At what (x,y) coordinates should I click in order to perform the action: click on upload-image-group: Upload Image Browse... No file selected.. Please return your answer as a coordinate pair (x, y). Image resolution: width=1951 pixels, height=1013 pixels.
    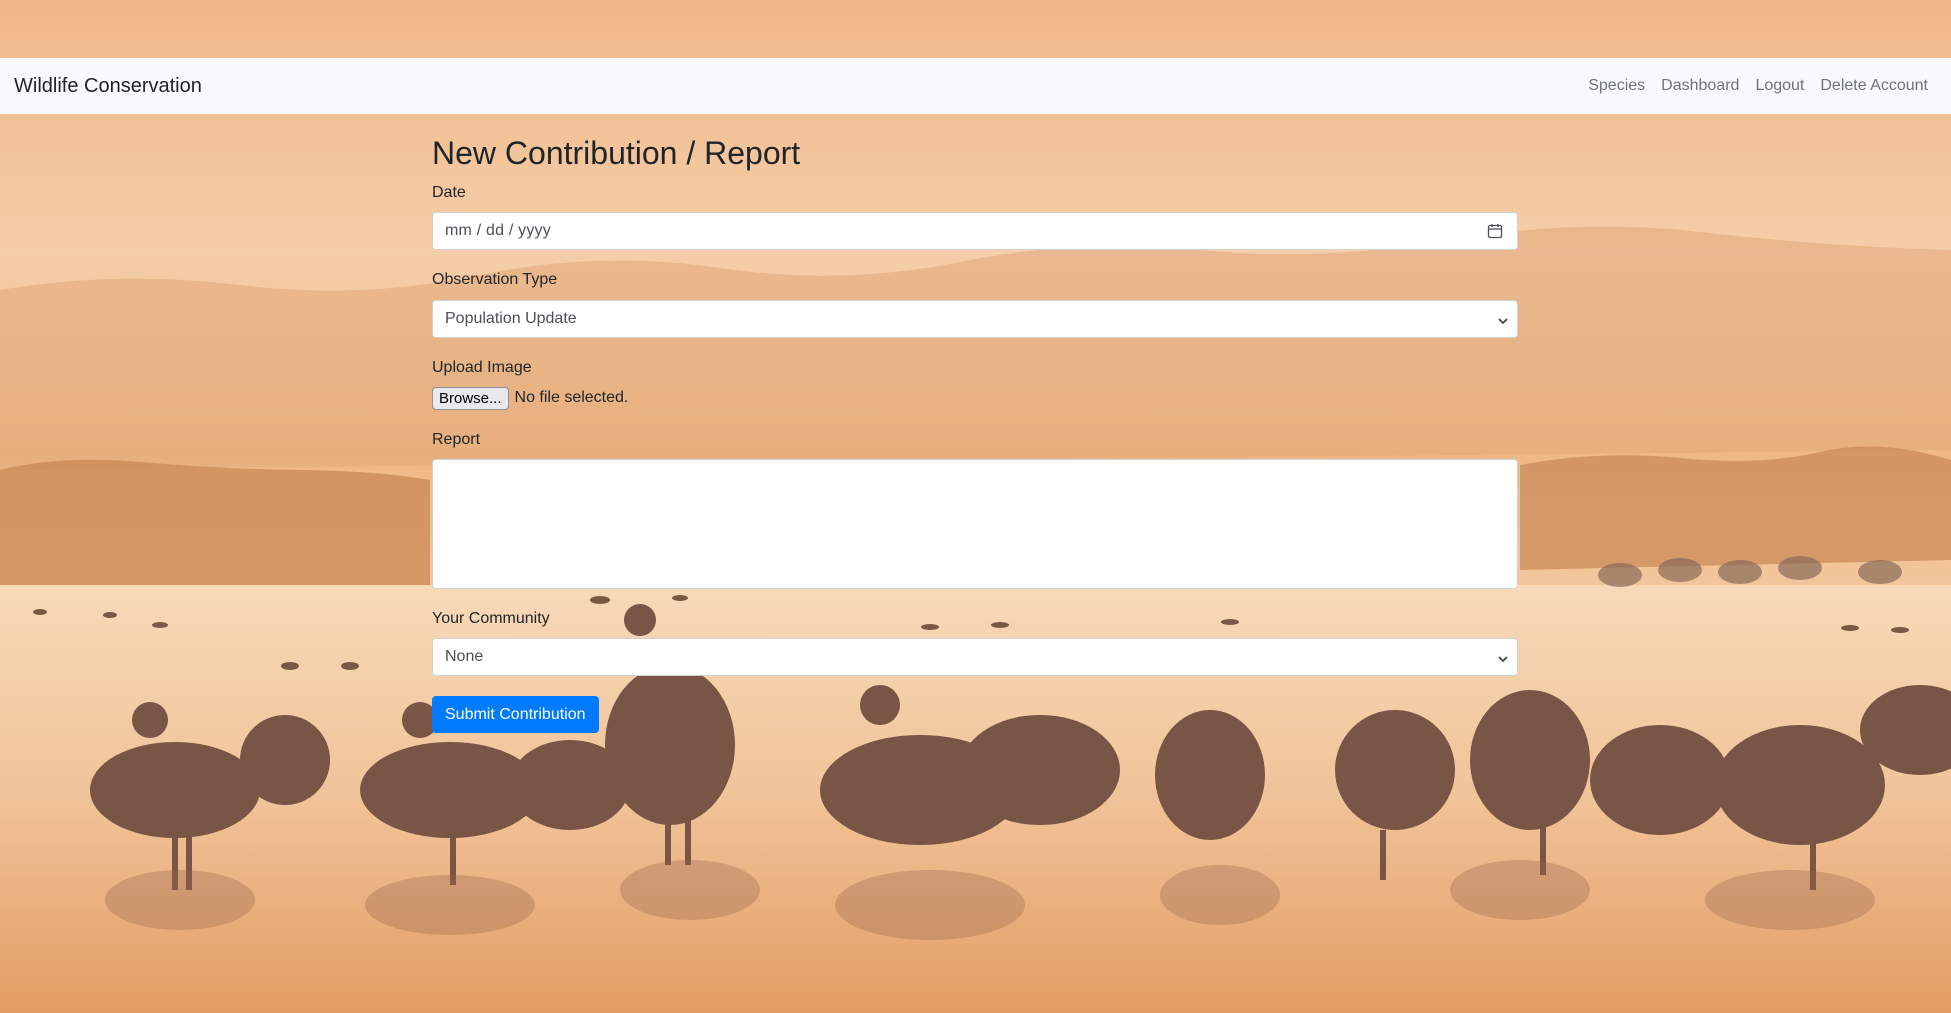
    Looking at the image, I should click on (975, 384).